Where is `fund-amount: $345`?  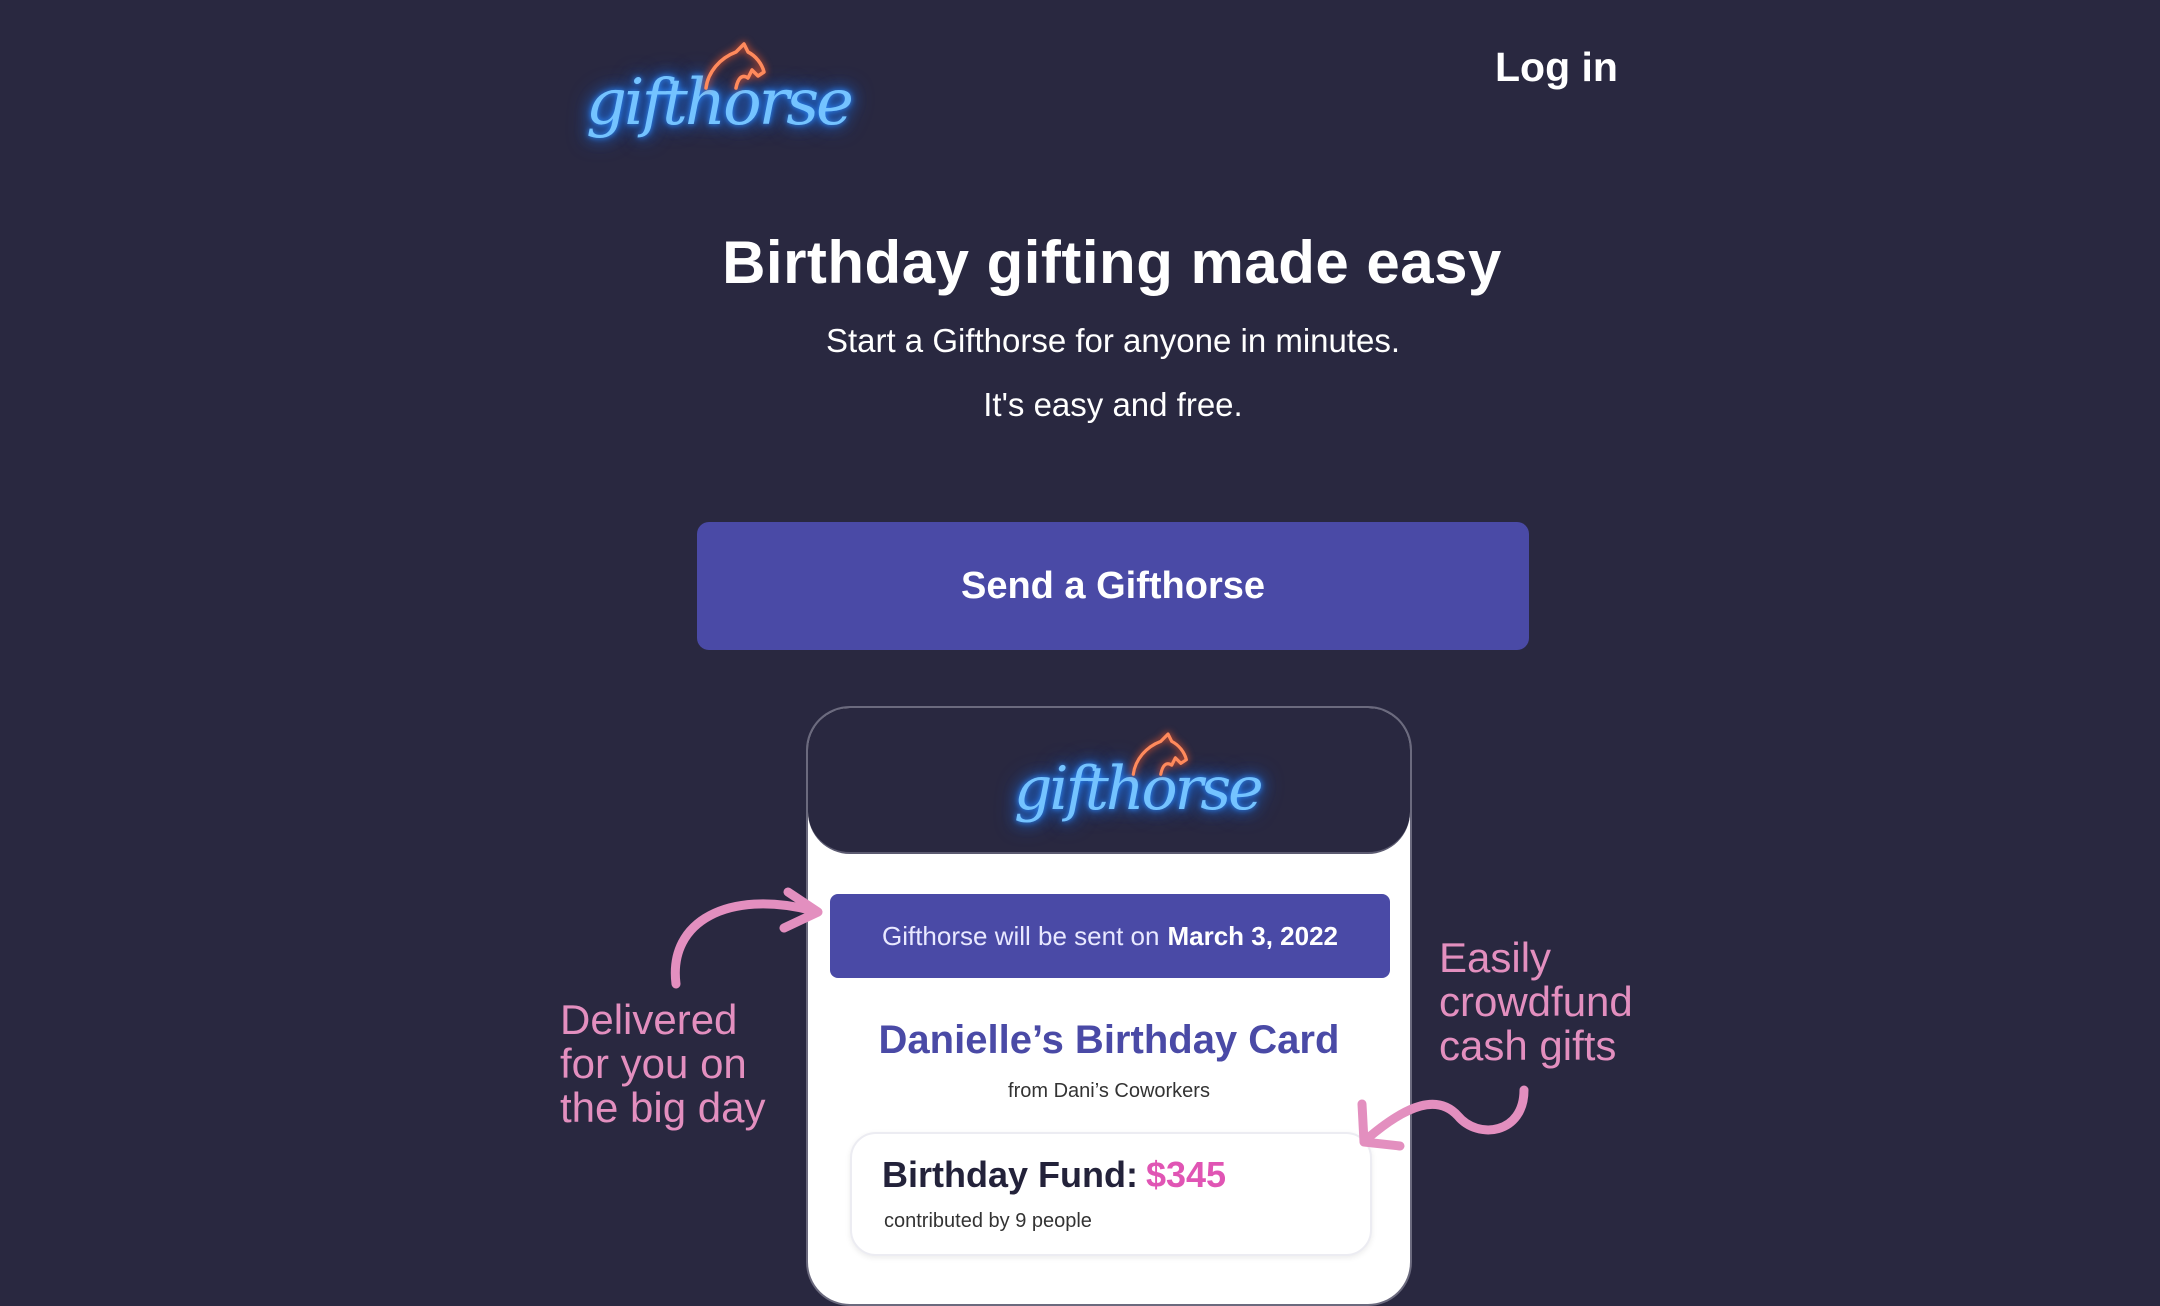 fund-amount: $345 is located at coordinates (1186, 1174).